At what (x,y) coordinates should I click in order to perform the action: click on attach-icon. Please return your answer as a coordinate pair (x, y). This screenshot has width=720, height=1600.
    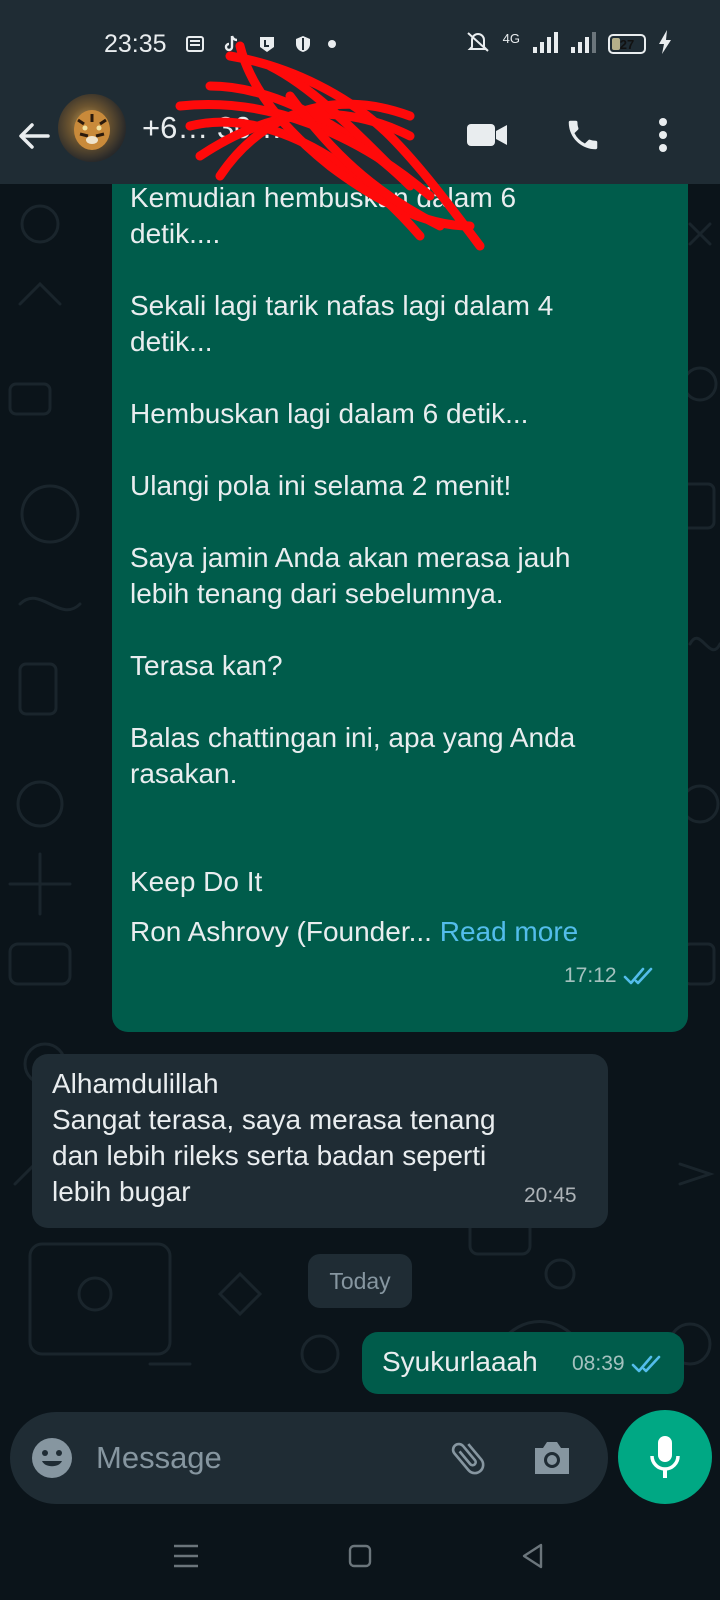
    Looking at the image, I should click on (468, 1458).